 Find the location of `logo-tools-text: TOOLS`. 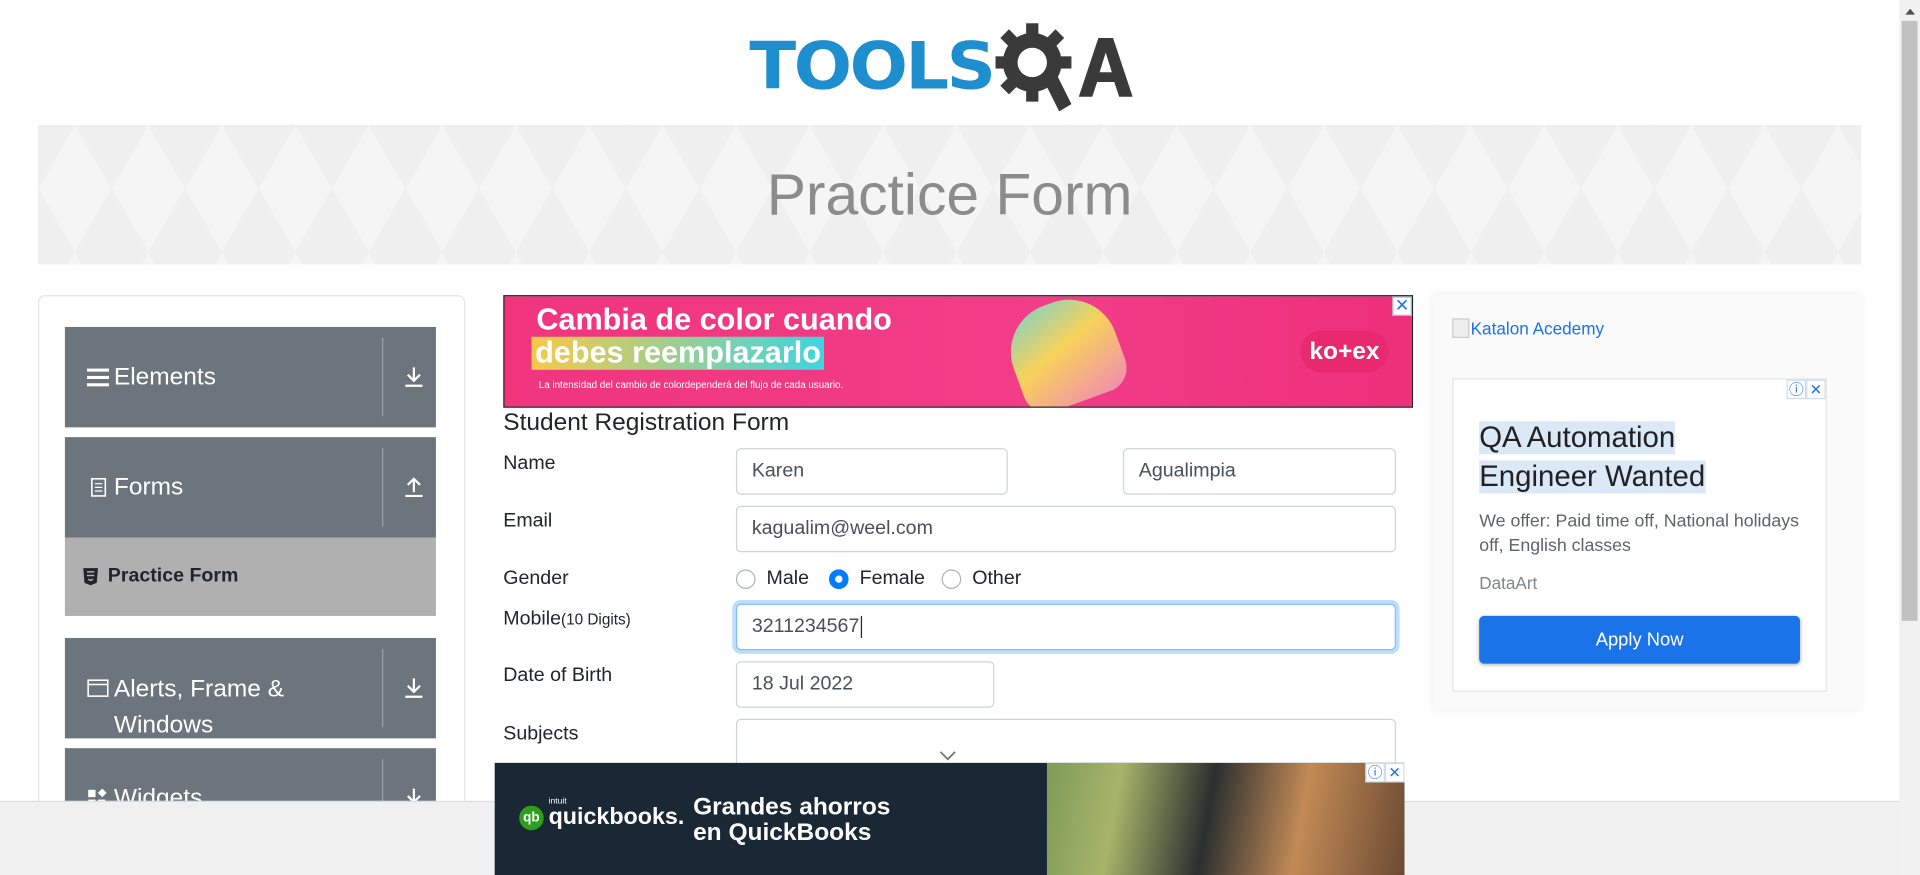

logo-tools-text: TOOLS is located at coordinates (872, 66).